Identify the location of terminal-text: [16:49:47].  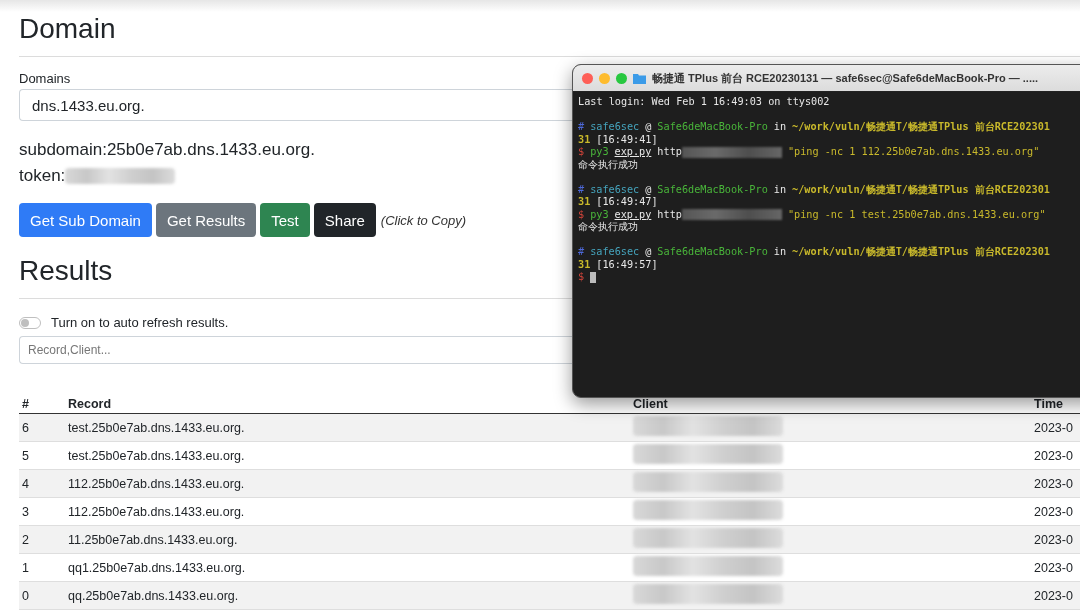
(627, 202).